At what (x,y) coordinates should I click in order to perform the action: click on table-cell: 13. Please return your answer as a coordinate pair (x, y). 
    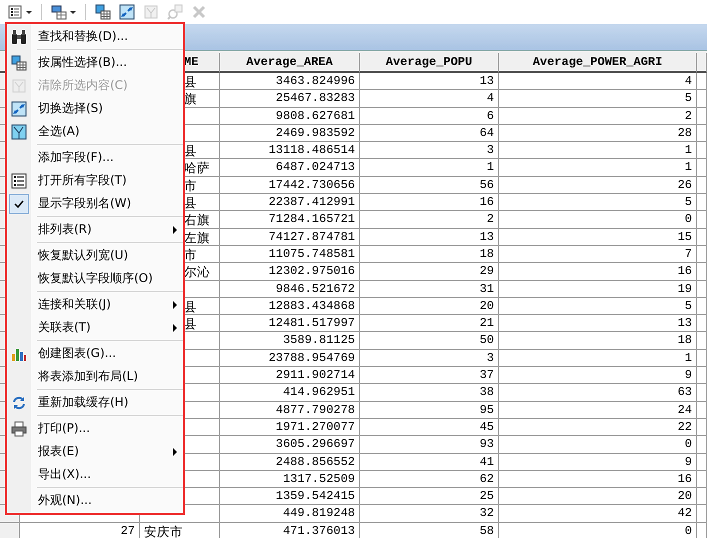
    Looking at the image, I should click on (429, 237).